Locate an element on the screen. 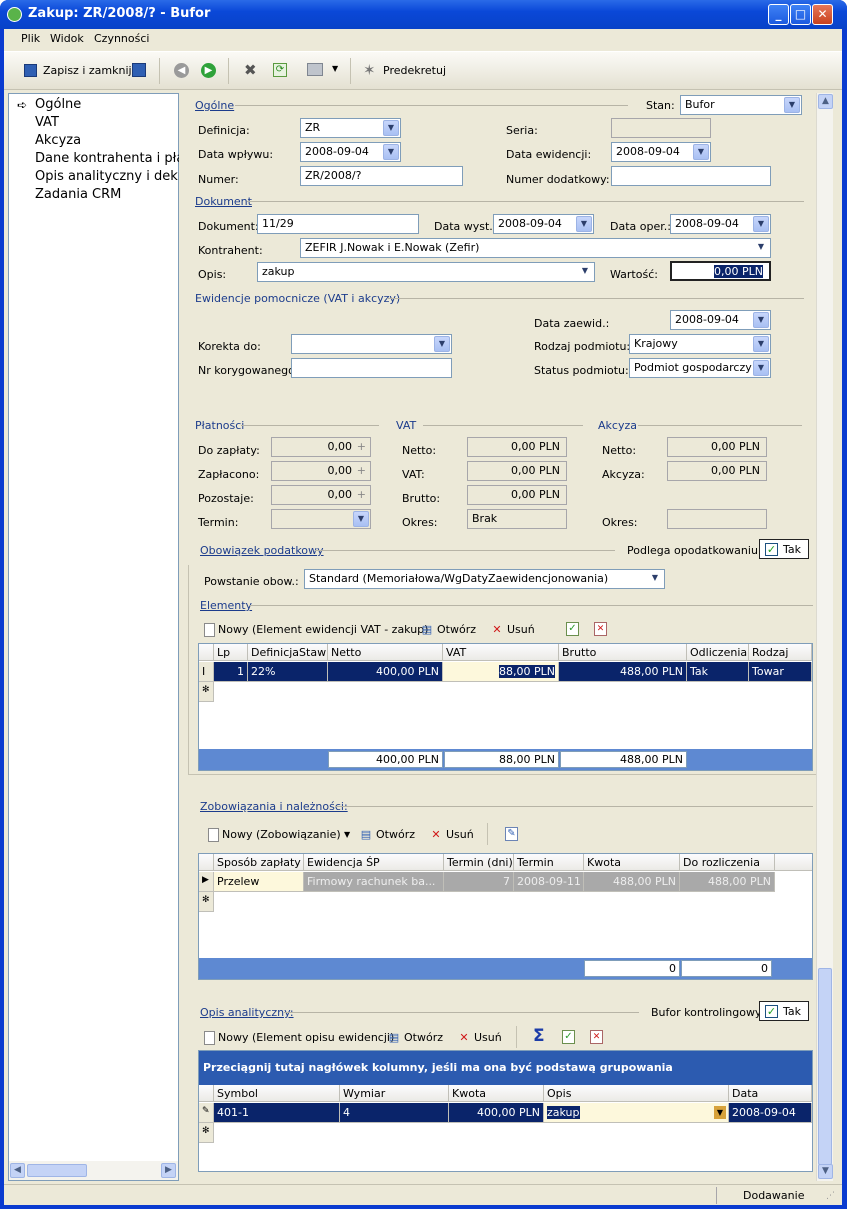 This screenshot has height=1209, width=847. podlega-checkbox-group: ✓ Tak is located at coordinates (784, 549).